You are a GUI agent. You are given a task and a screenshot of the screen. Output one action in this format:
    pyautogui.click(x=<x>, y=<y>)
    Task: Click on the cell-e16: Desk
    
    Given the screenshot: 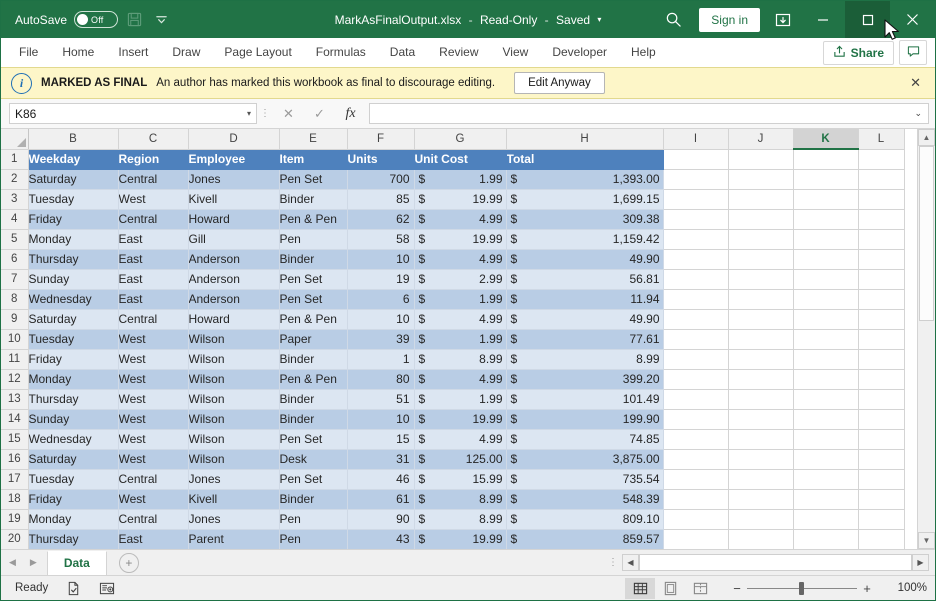 What is the action you would take?
    pyautogui.click(x=313, y=459)
    